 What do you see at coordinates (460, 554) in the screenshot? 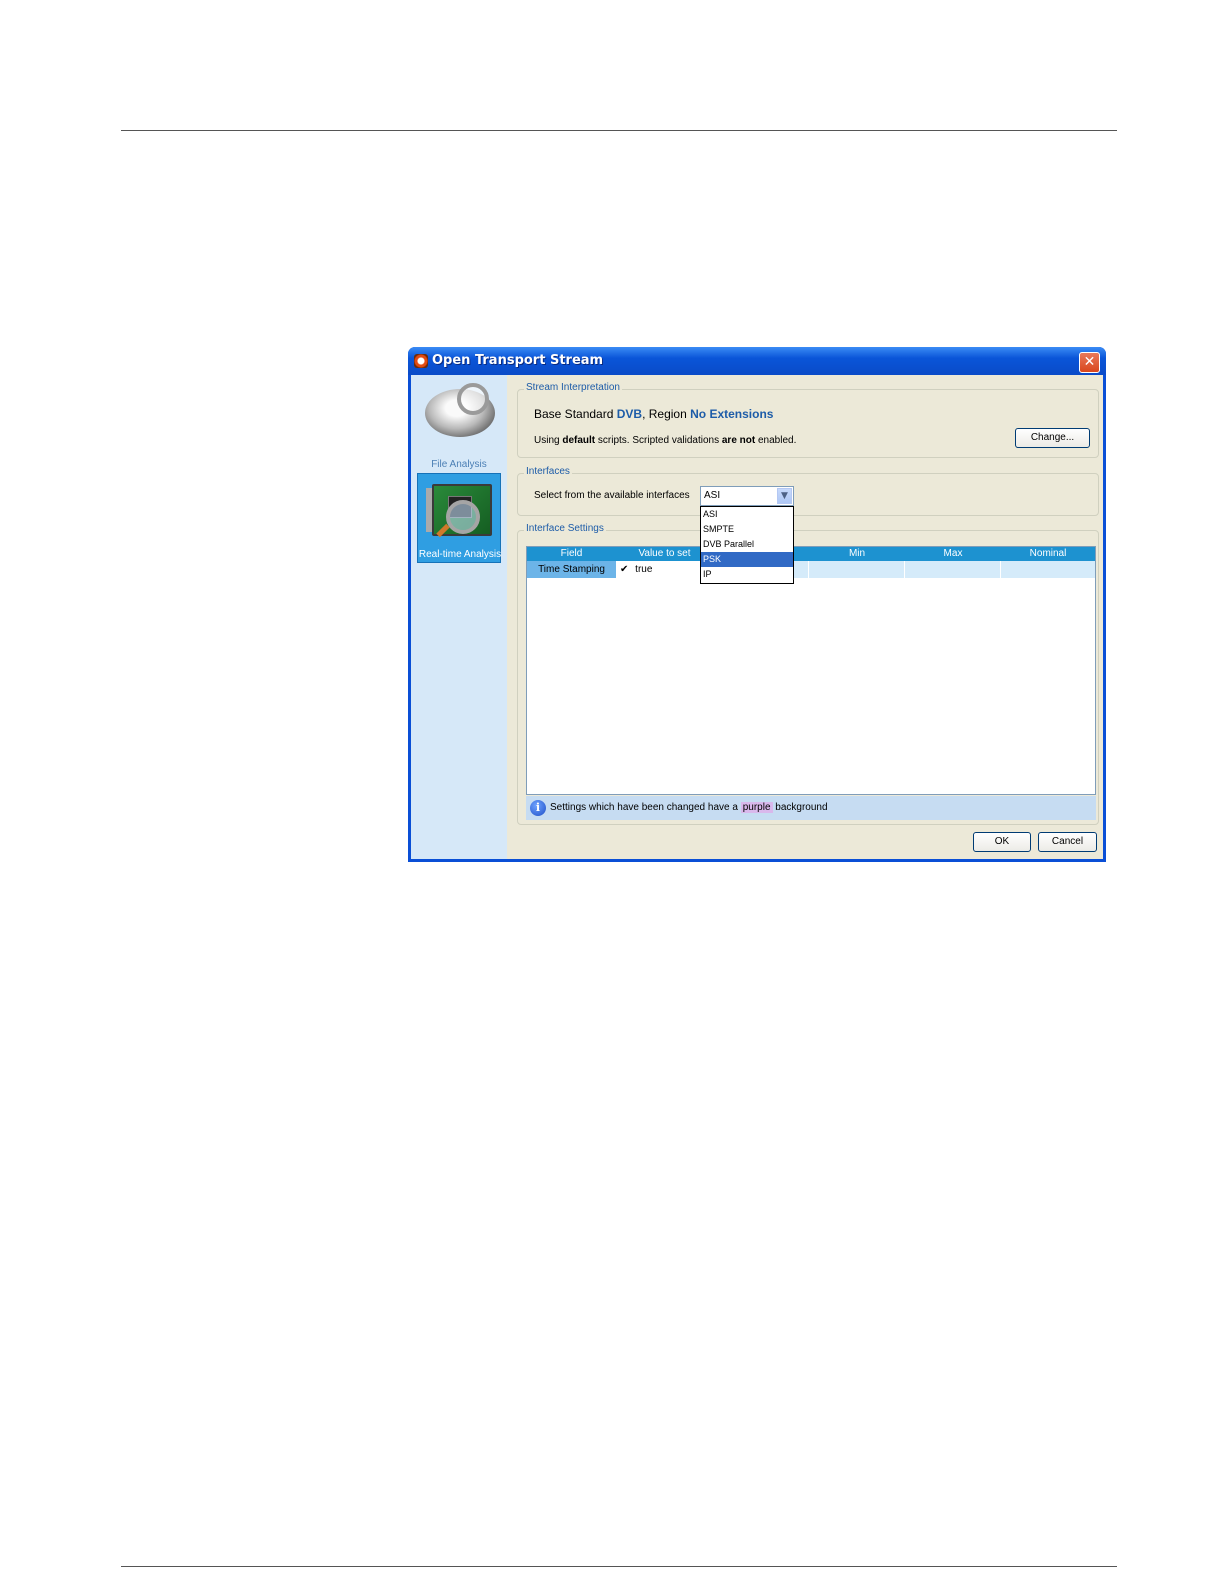
I see `sidebar-item-label: Real-time Analysis` at bounding box center [460, 554].